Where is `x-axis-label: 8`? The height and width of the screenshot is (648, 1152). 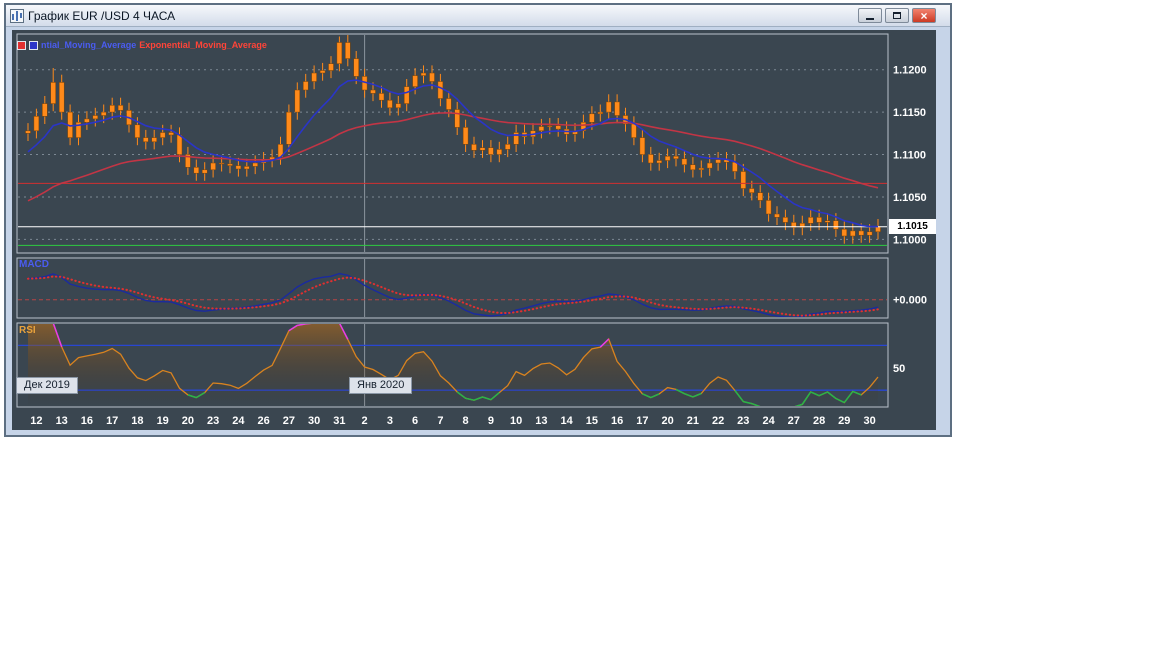
x-axis-label: 8 is located at coordinates (466, 421).